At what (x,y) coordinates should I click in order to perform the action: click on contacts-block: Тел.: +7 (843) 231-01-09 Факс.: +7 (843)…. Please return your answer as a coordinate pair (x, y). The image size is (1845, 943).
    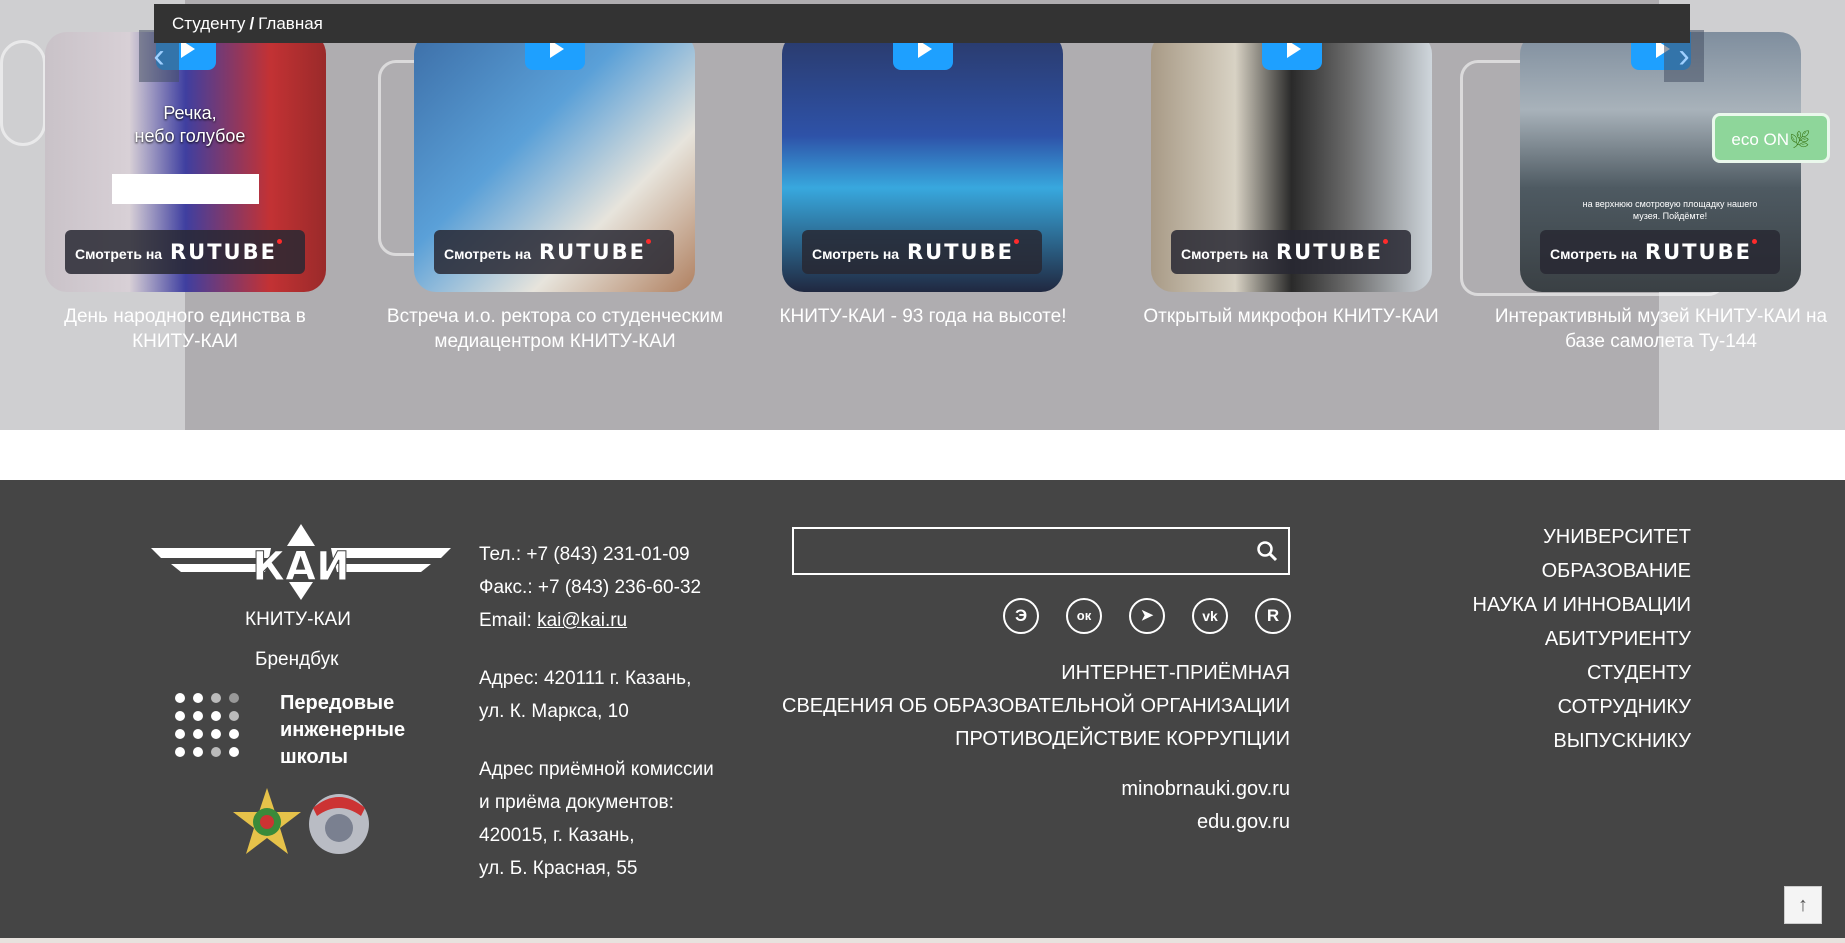
    Looking at the image, I should click on (596, 711).